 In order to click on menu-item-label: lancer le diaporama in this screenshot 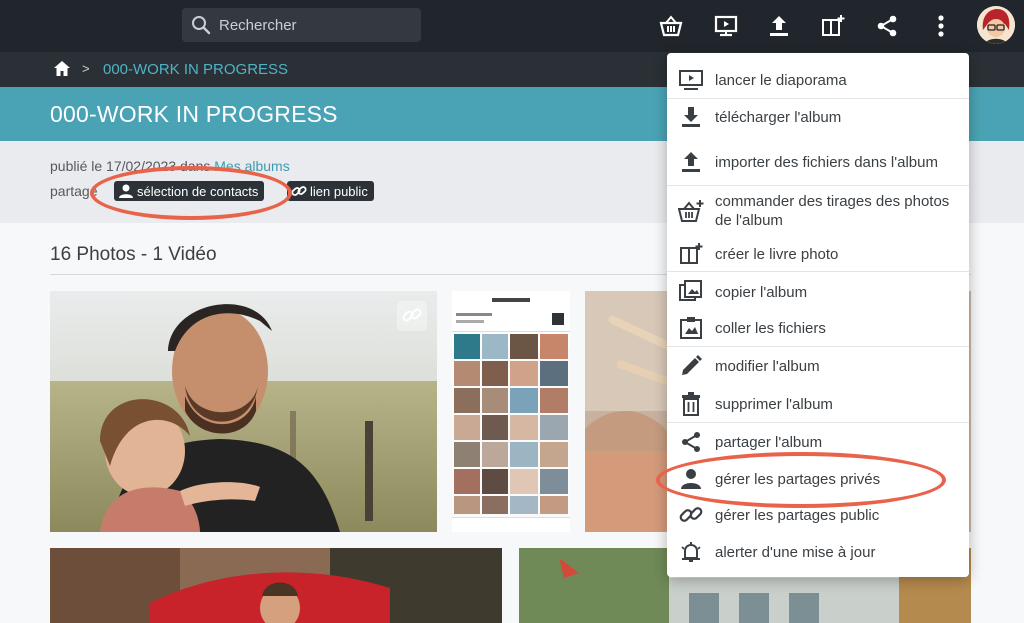, I will do `click(781, 80)`.